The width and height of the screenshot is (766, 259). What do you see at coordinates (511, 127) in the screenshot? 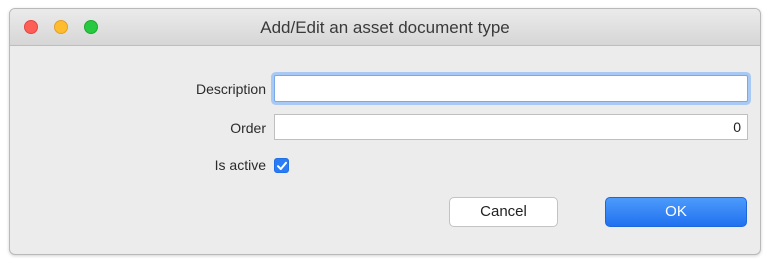
I see `order-input` at bounding box center [511, 127].